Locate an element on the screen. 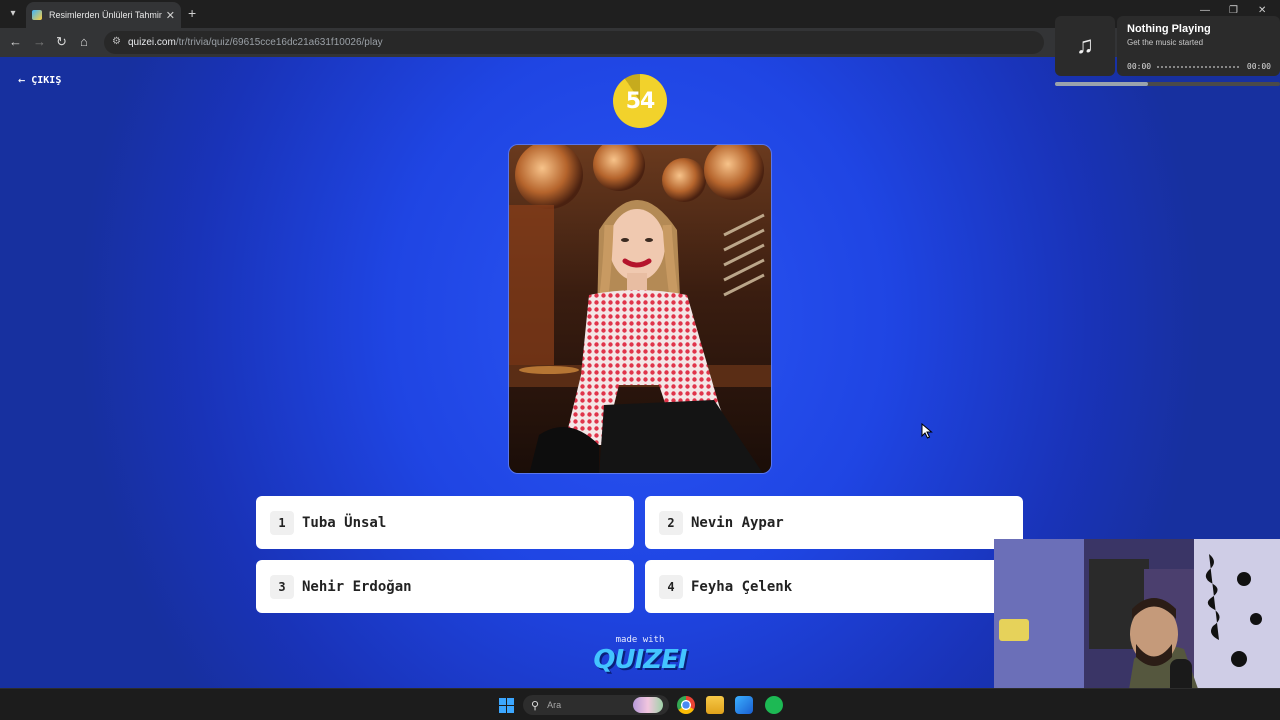 This screenshot has width=1280, height=720. taskbar: ⚲ Ara is located at coordinates (640, 704).